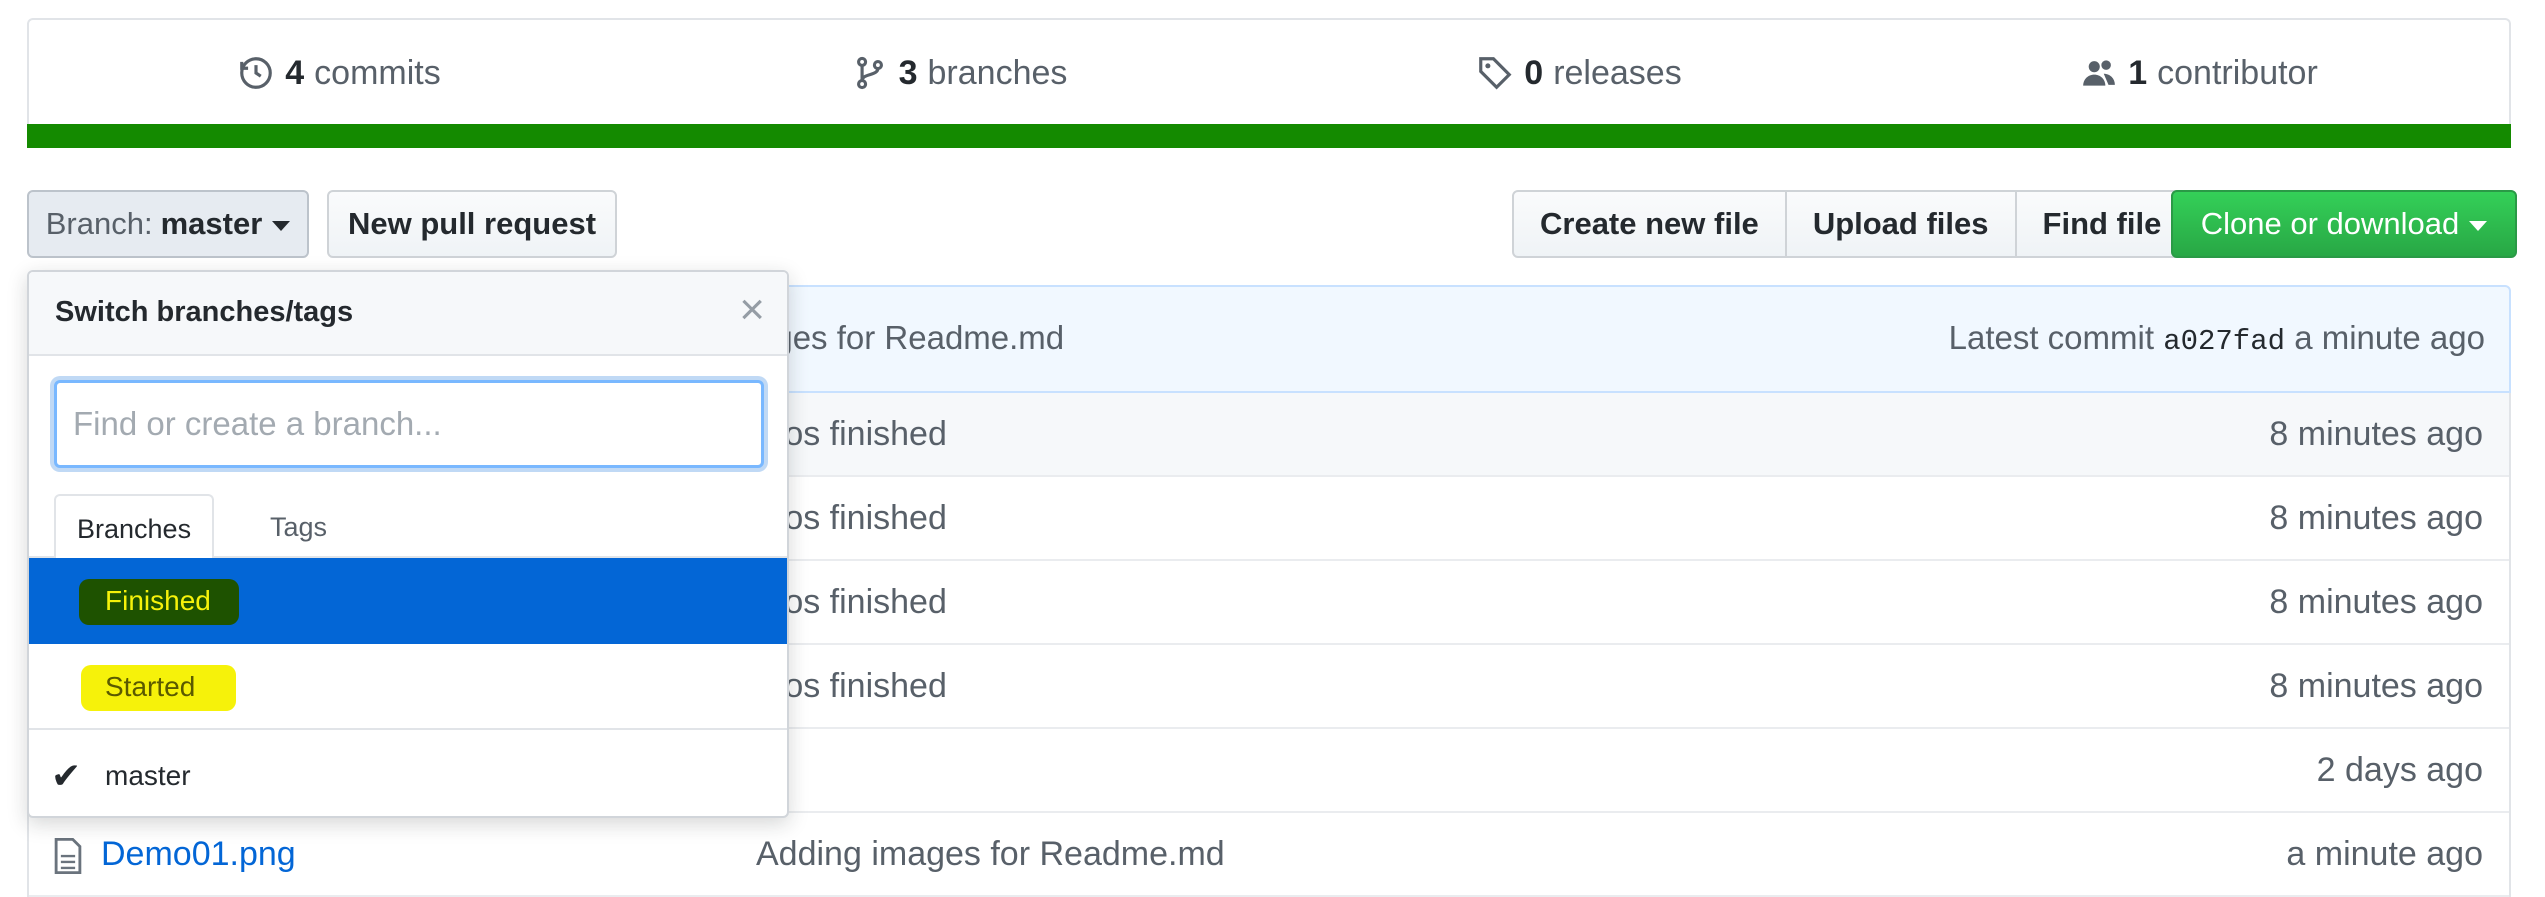 The height and width of the screenshot is (897, 2545). I want to click on branches-count: 3, so click(908, 72).